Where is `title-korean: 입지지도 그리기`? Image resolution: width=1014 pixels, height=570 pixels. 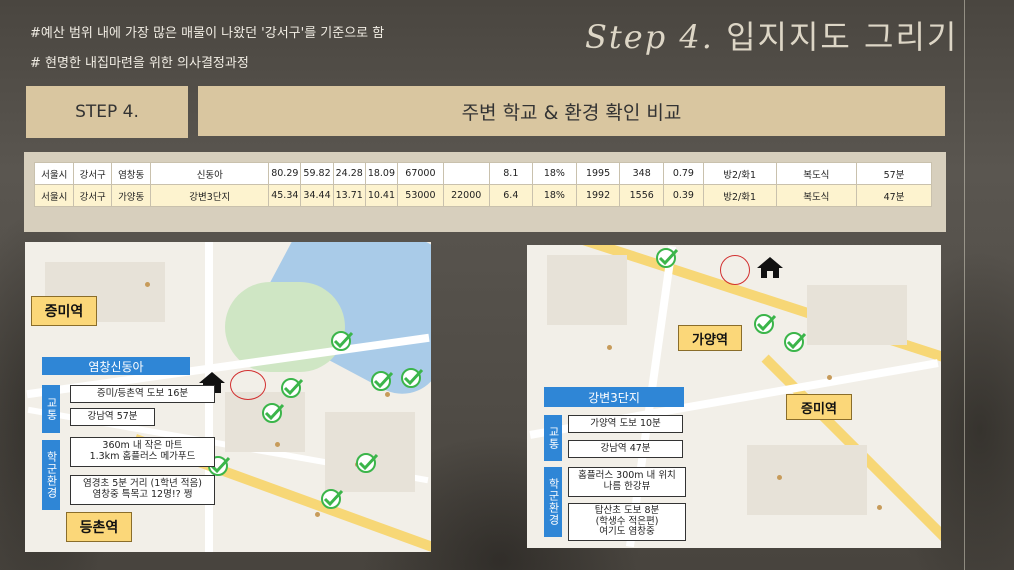 title-korean: 입지지도 그리기 is located at coordinates (842, 37).